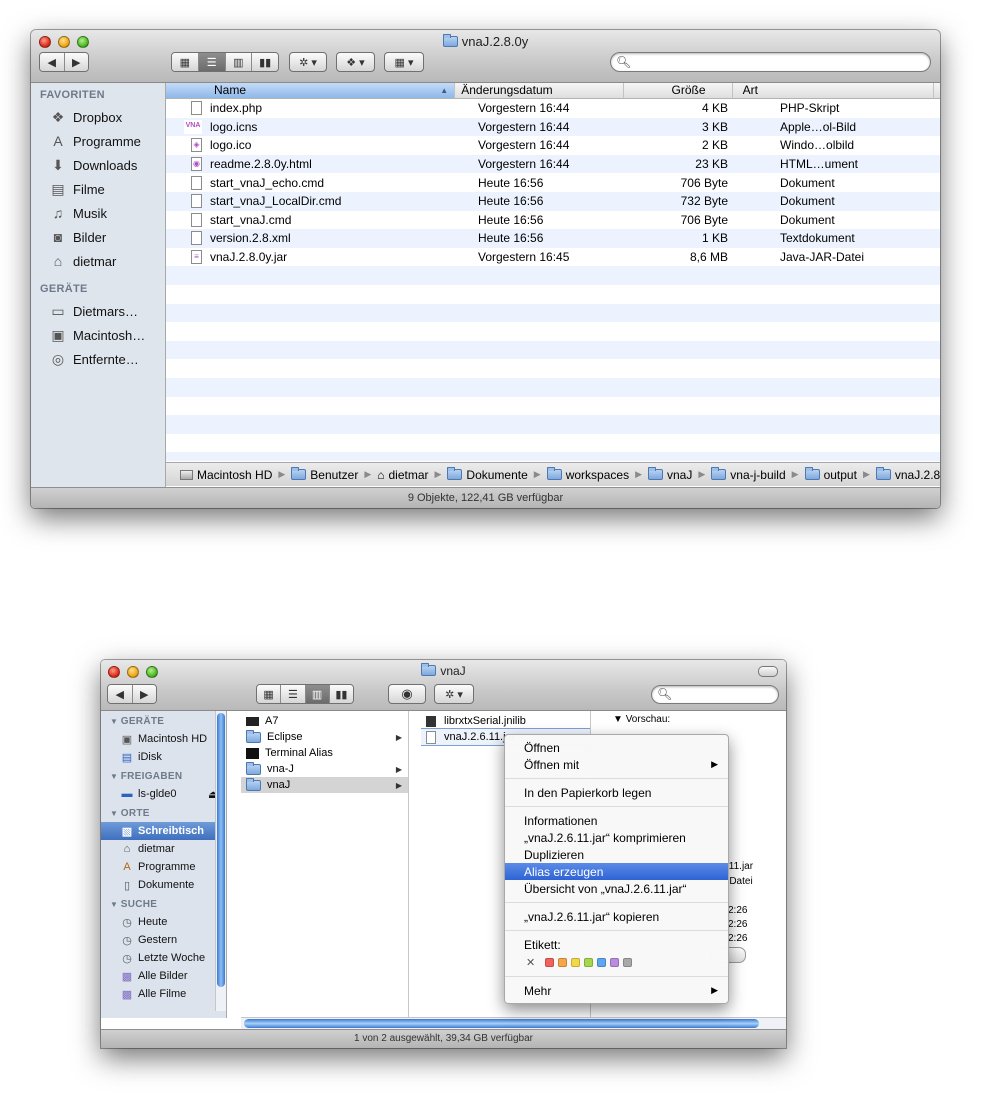 The image size is (1001, 1112). Describe the element at coordinates (163, 739) in the screenshot. I see `sidebar-item-macintosh-hd: ▣ Macintosh HD` at that location.